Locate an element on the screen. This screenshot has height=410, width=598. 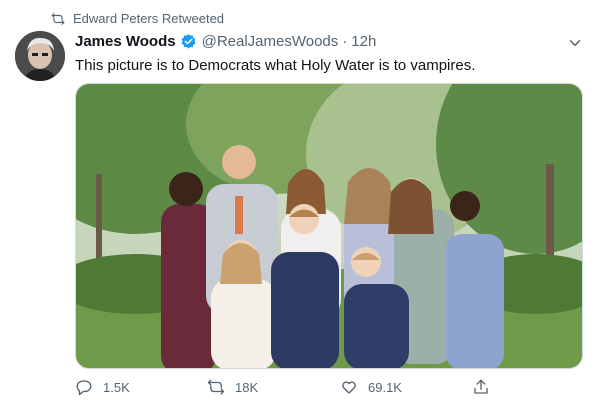
user-handle: @RealJamesWoods is located at coordinates (270, 41).